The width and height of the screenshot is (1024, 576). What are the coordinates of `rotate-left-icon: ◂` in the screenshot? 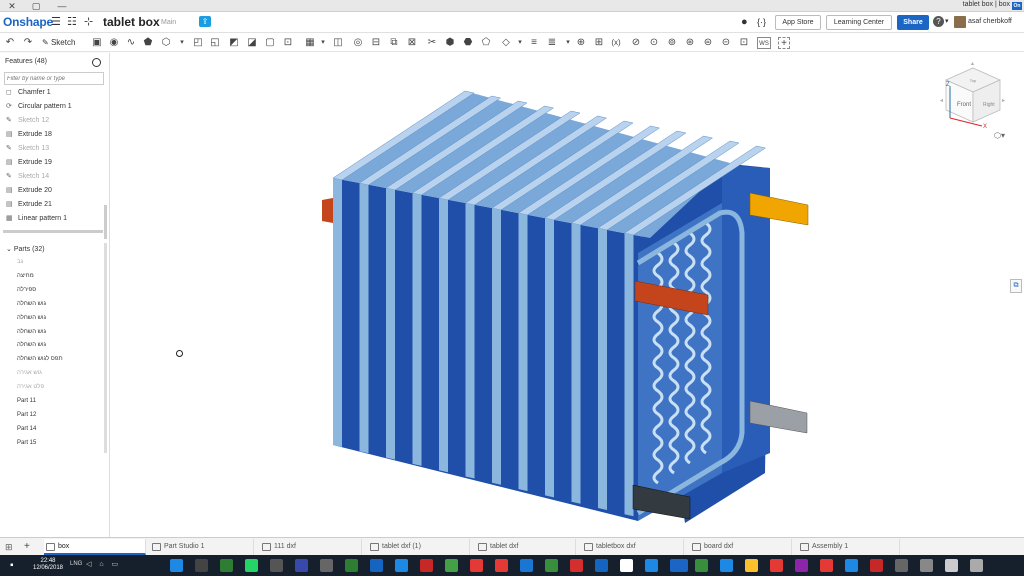 It's located at (941, 101).